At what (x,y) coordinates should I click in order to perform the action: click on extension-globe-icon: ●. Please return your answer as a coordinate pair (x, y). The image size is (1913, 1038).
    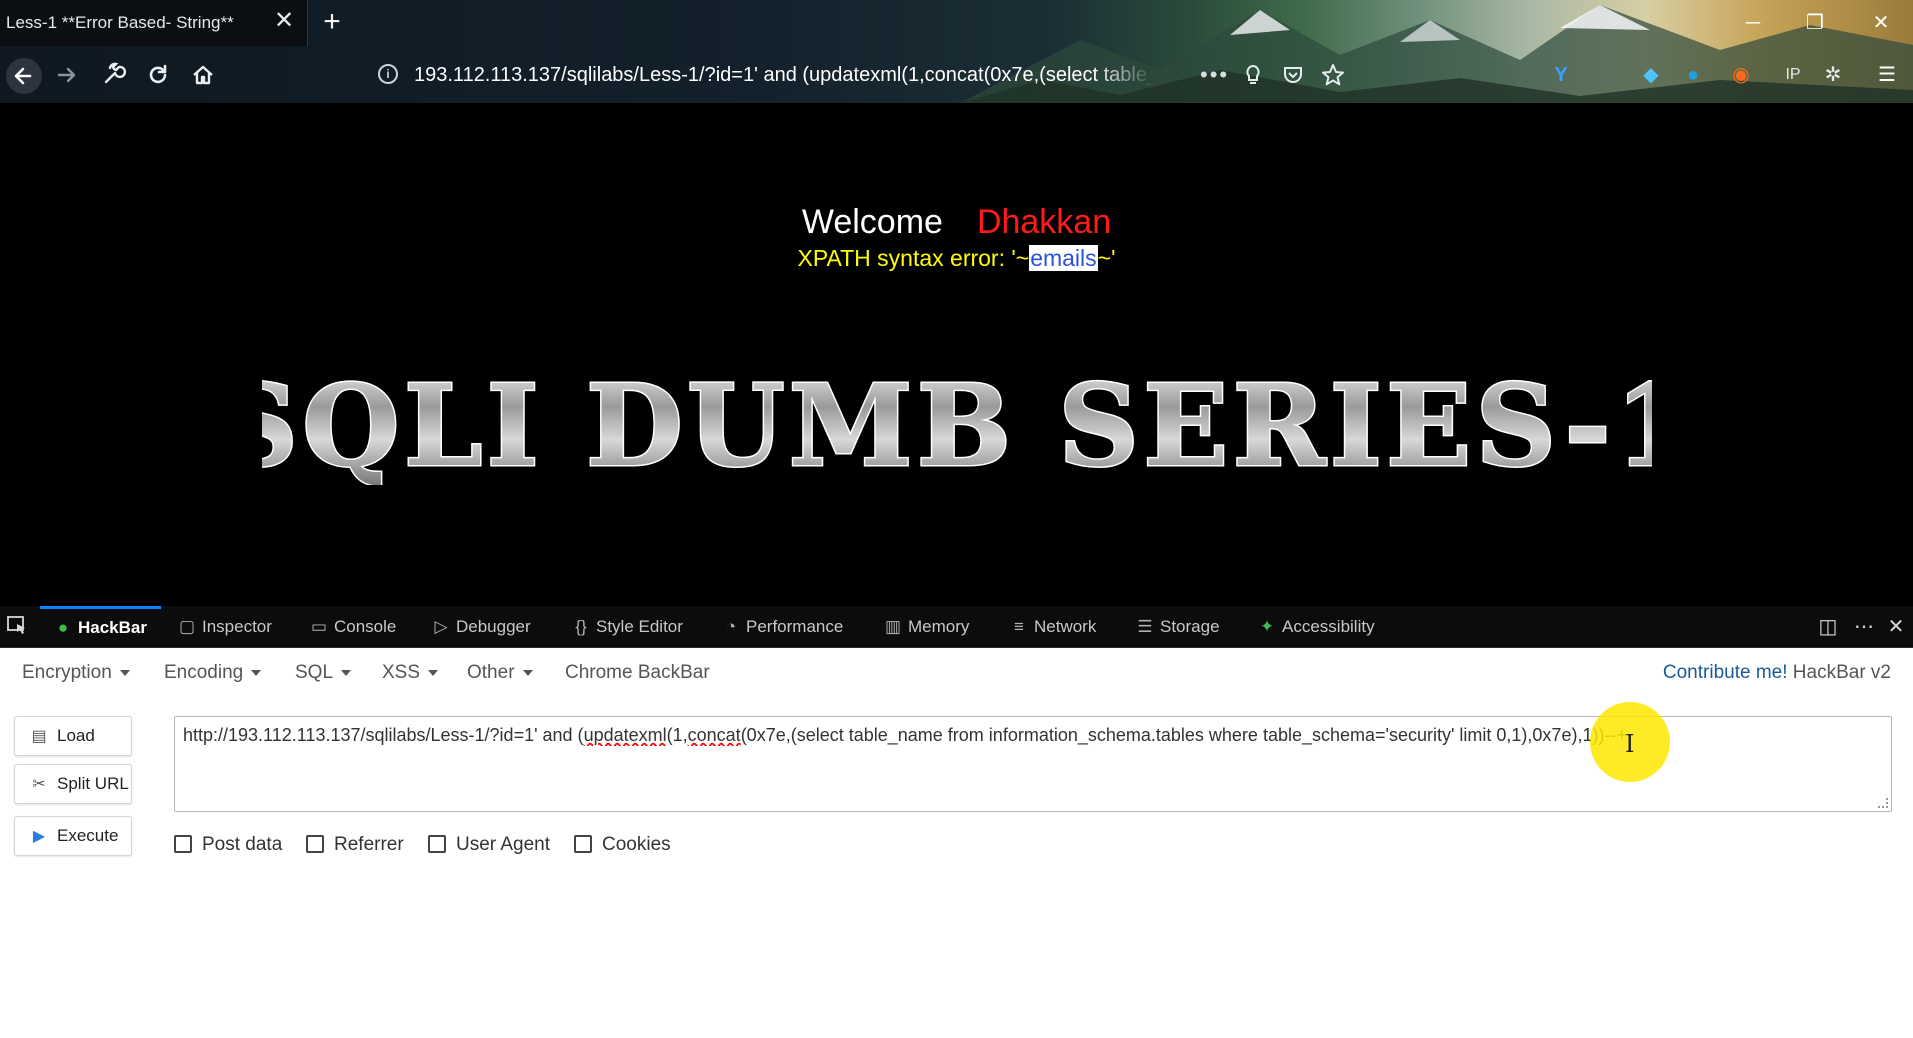
    Looking at the image, I should click on (1693, 75).